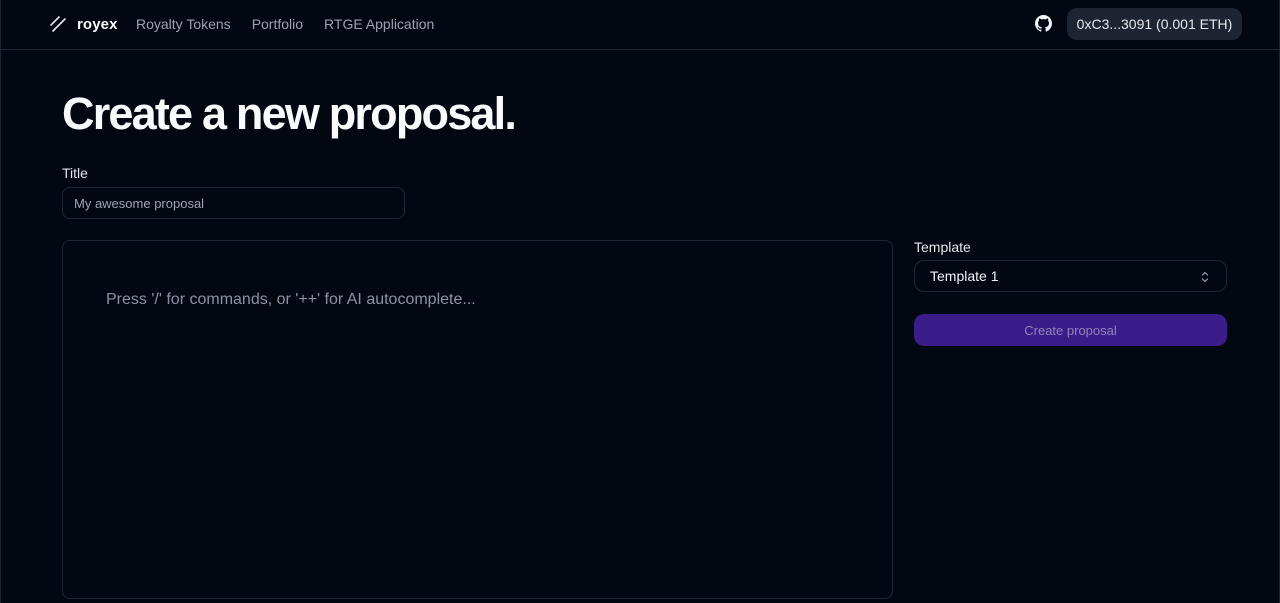 Image resolution: width=1280 pixels, height=603 pixels. What do you see at coordinates (1070, 330) in the screenshot?
I see `create-proposal-button: Create proposal` at bounding box center [1070, 330].